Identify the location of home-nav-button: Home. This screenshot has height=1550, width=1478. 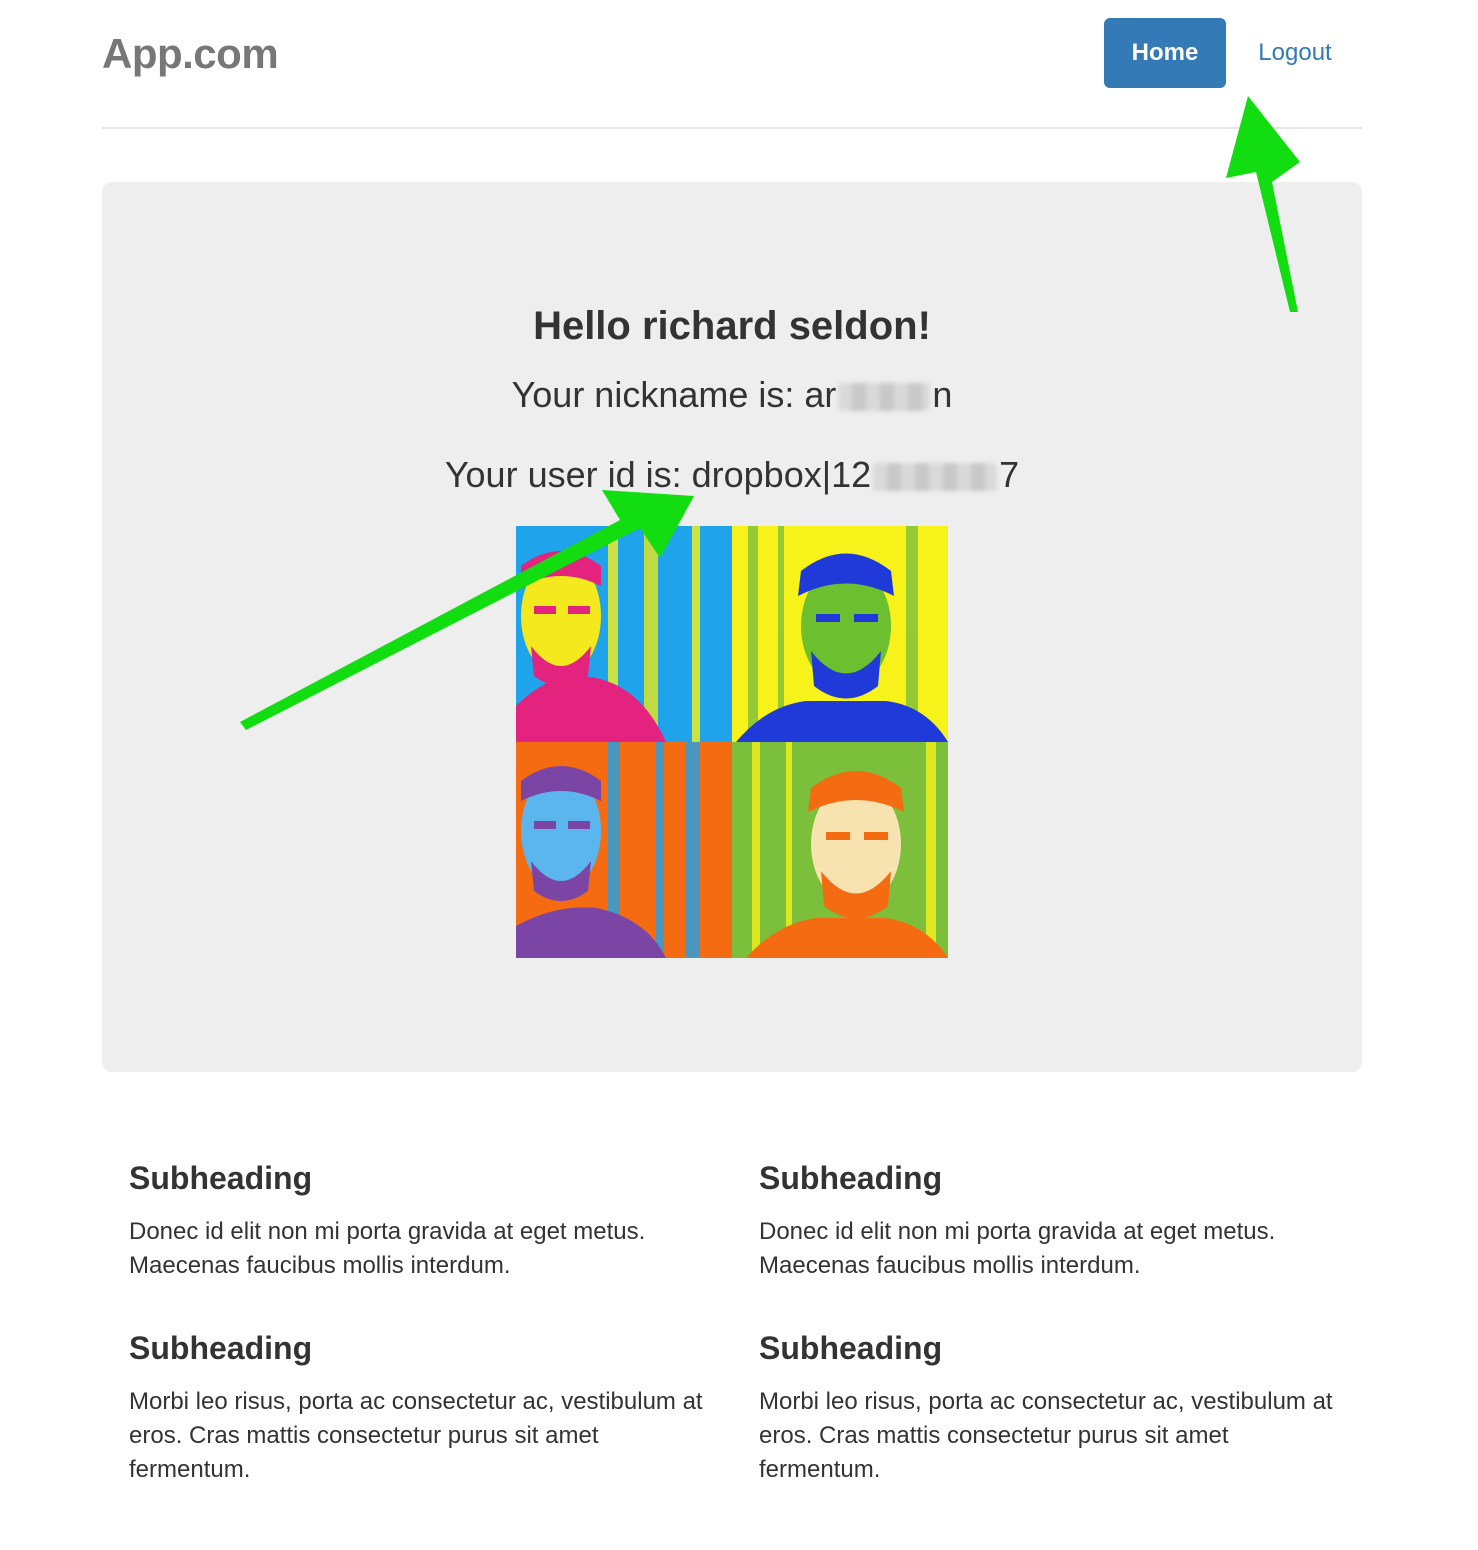
(1165, 53).